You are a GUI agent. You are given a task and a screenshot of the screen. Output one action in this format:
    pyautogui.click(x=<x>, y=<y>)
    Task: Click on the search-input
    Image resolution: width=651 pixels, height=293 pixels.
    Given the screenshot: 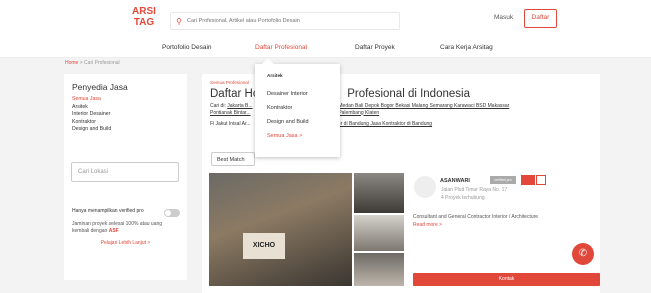 What is the action you would take?
    pyautogui.click(x=287, y=21)
    